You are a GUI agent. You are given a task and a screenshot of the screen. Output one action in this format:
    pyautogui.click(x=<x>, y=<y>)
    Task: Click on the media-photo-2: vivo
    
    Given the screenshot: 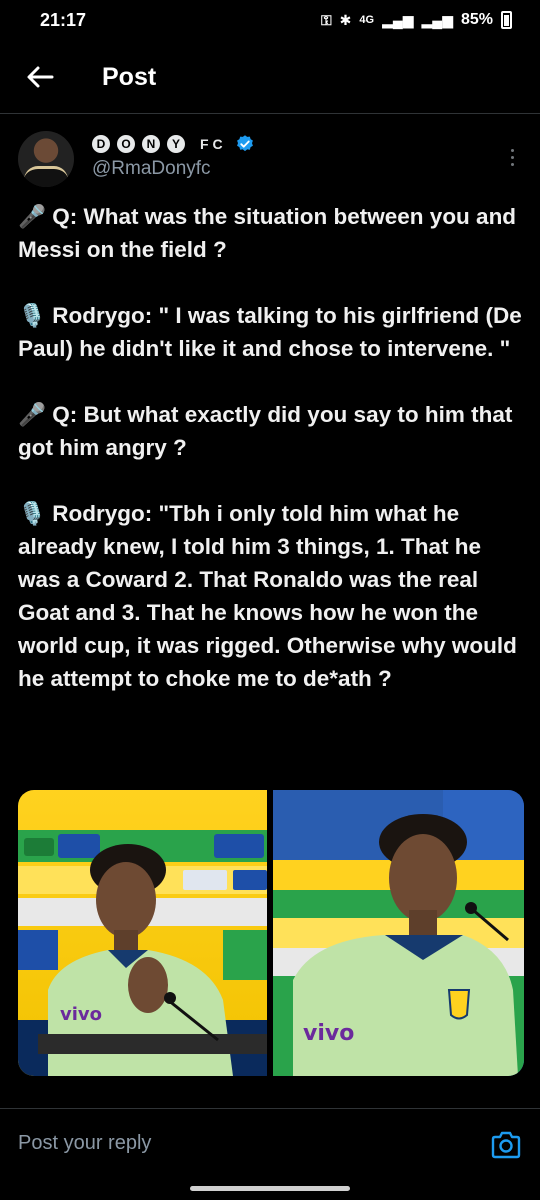 What is the action you would take?
    pyautogui.click(x=398, y=933)
    